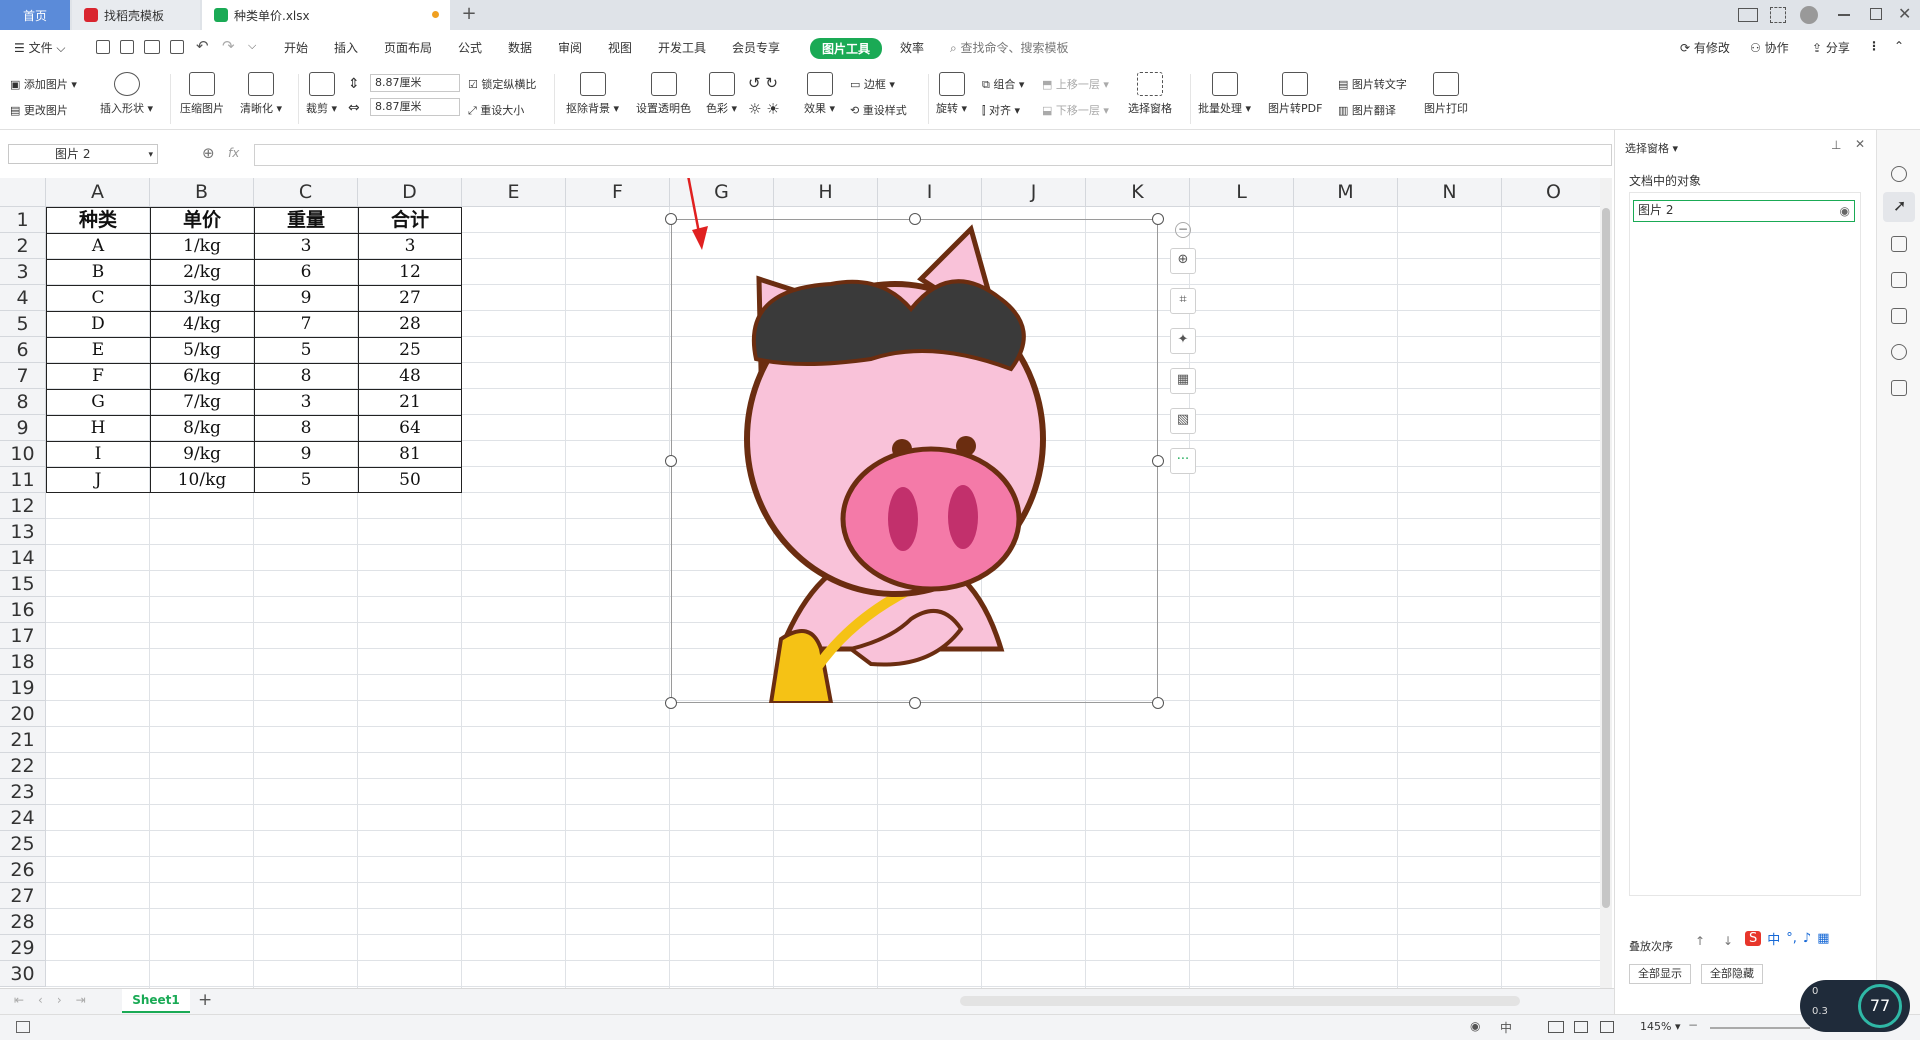 Image resolution: width=1920 pixels, height=1040 pixels. Describe the element at coordinates (35, 15) in the screenshot. I see `tab-home: 首页` at that location.